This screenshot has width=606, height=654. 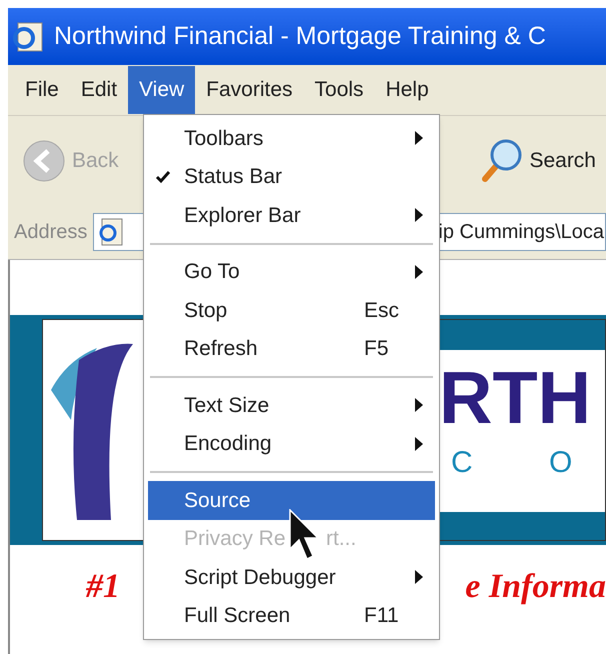 What do you see at coordinates (291, 443) in the screenshot?
I see `menu-item: Encoding` at bounding box center [291, 443].